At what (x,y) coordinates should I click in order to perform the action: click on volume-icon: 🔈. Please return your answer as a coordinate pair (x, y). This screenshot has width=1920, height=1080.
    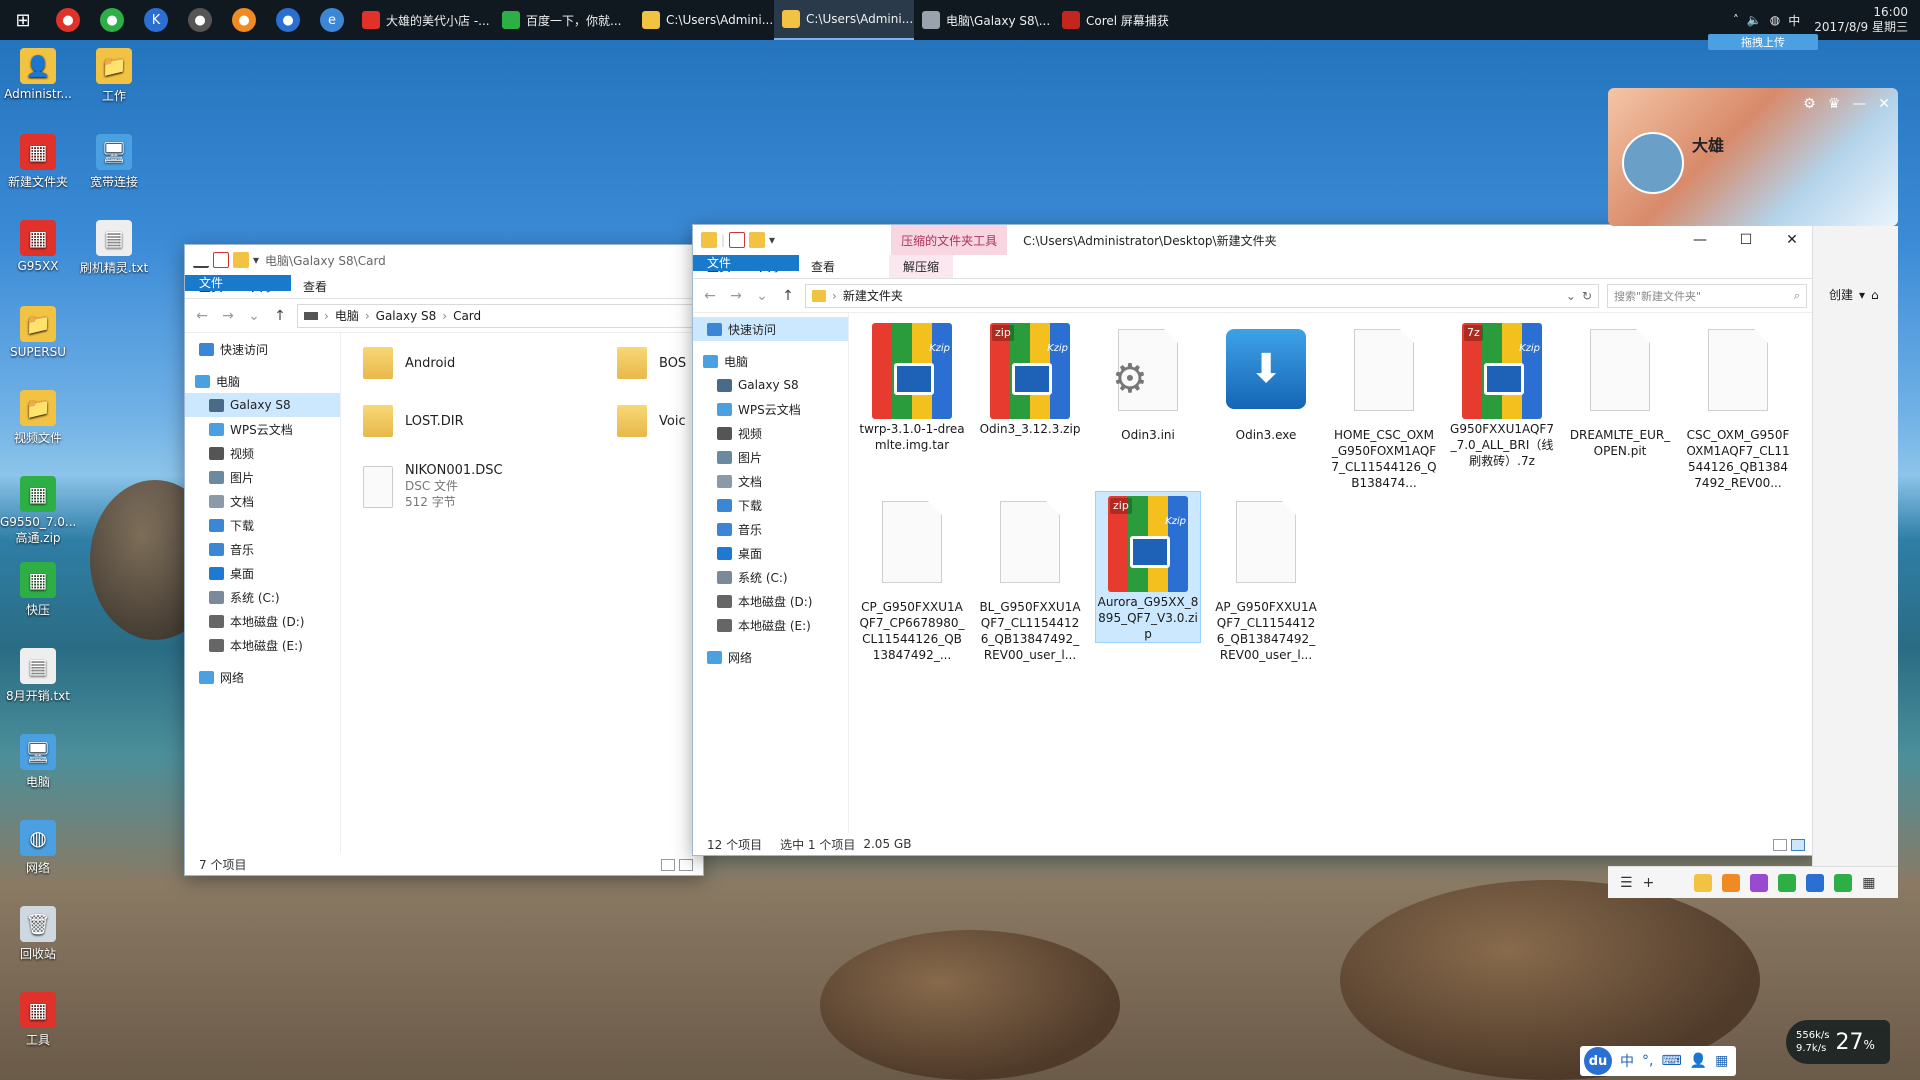
    Looking at the image, I should click on (1754, 20).